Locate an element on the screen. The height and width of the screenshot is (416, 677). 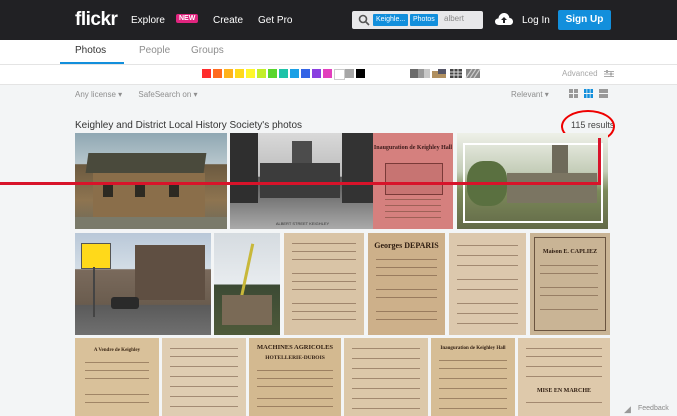
doc-maison-capliez: Maison E. CAPLIEZ is located at coordinates (570, 284).